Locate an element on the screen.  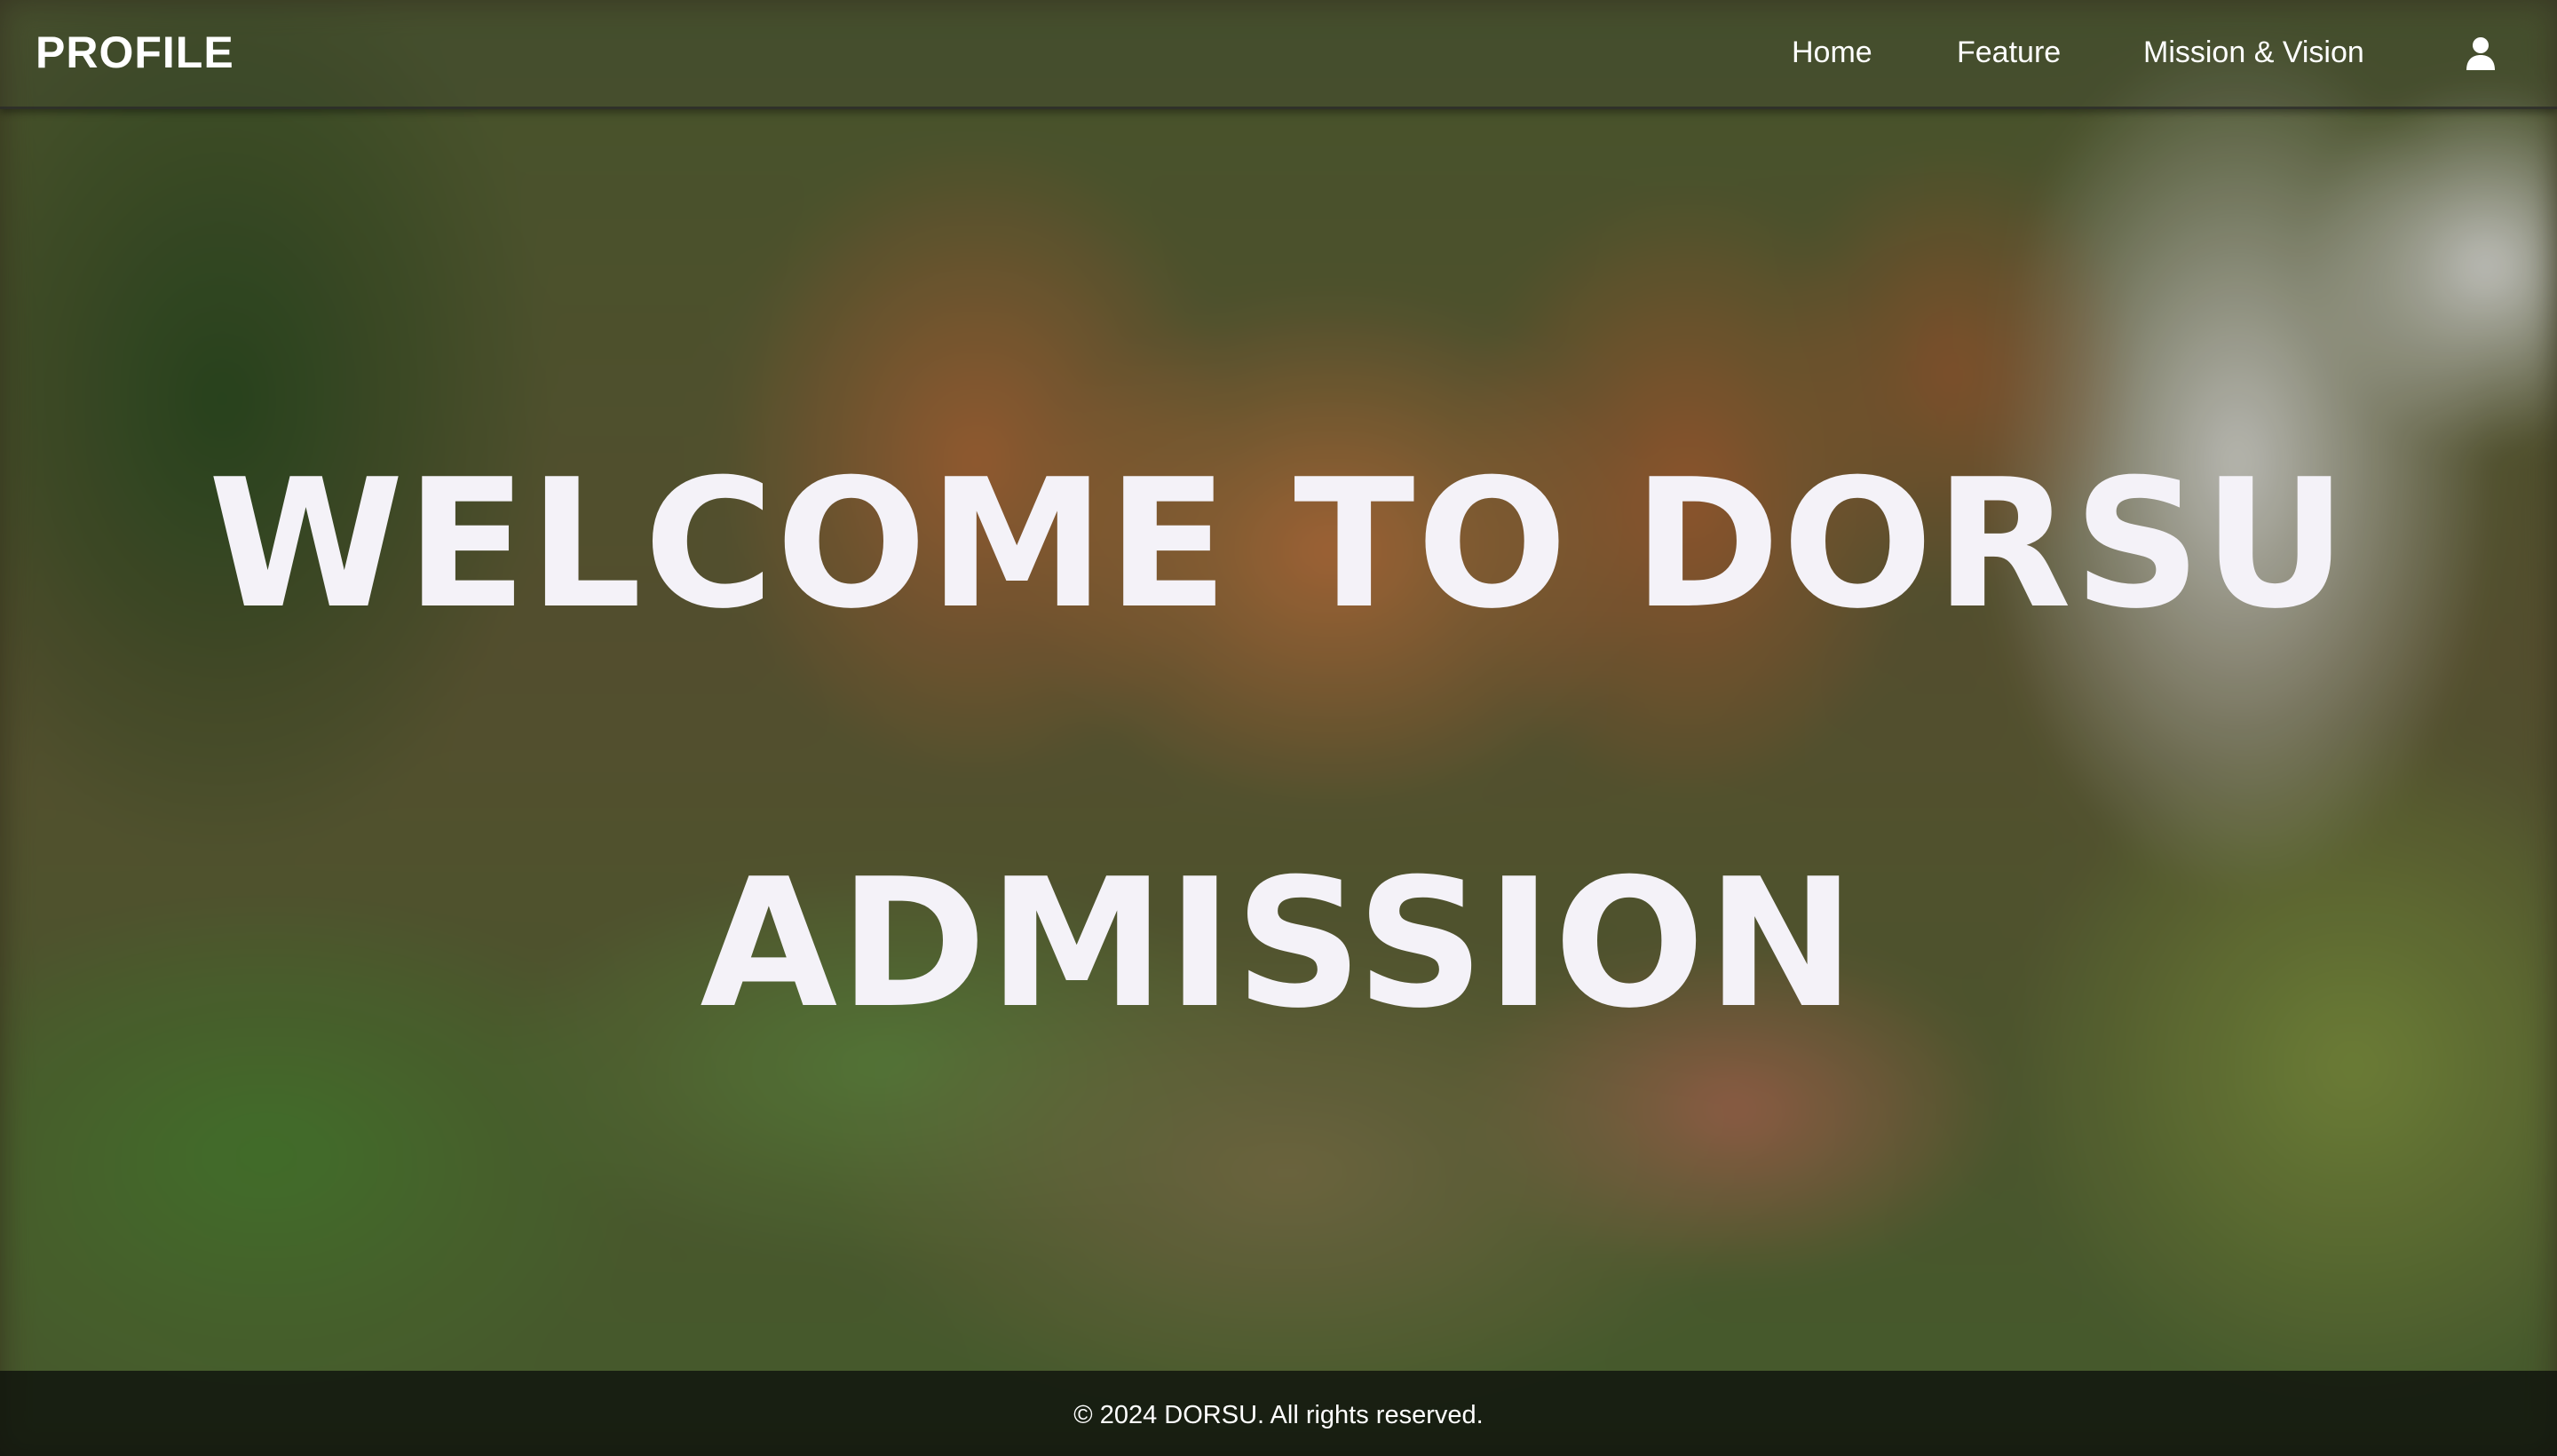
hero-title-line-1: WELCOME TO DORSU is located at coordinates (1278, 544).